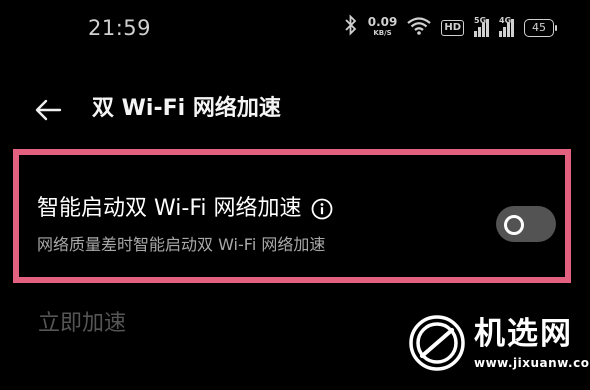 This screenshot has width=590, height=390. I want to click on sim1-label: 5G, so click(480, 20).